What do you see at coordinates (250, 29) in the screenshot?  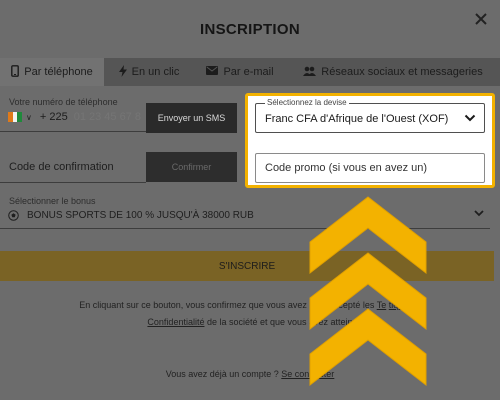 I see `page-title: INSCRIPTION` at bounding box center [250, 29].